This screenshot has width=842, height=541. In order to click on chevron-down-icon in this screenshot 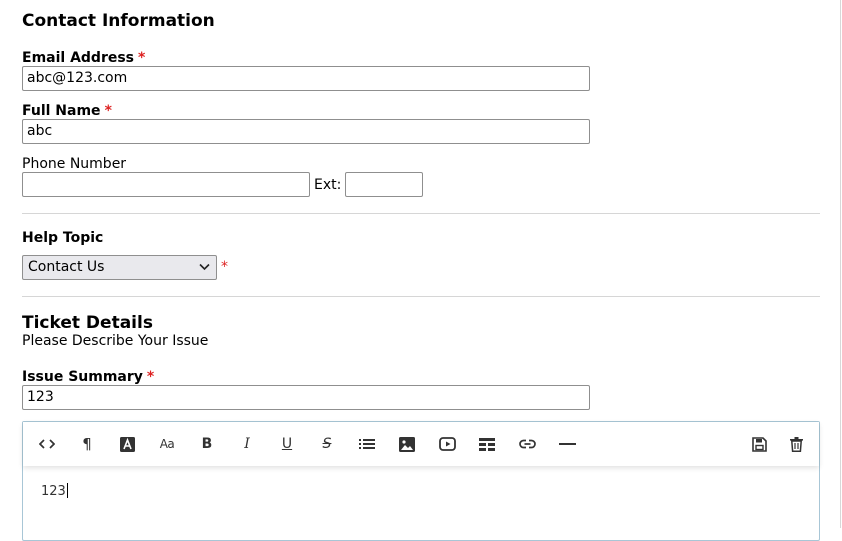, I will do `click(204, 267)`.